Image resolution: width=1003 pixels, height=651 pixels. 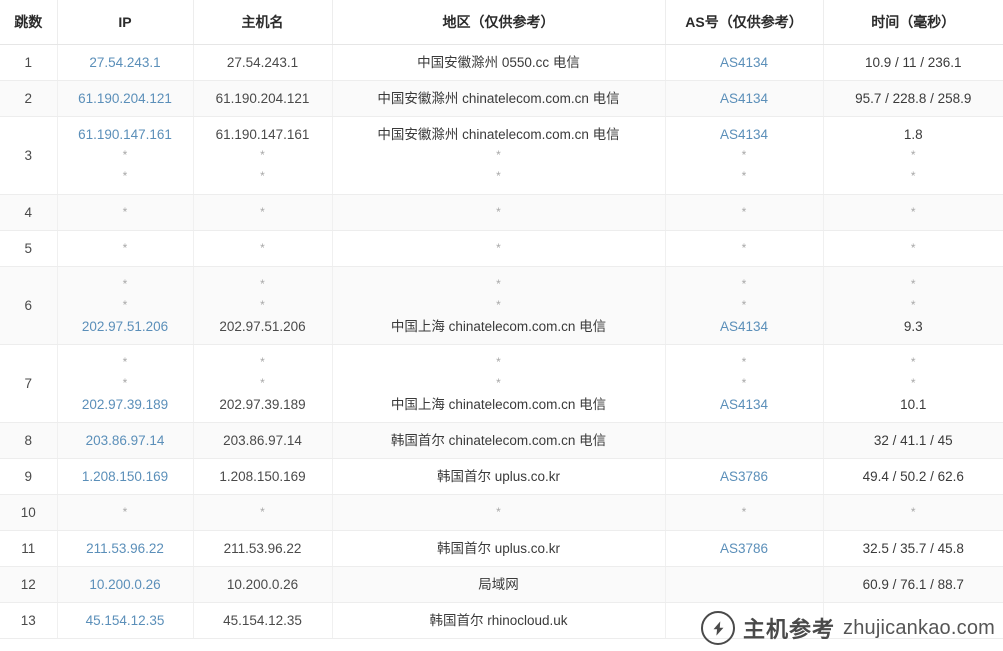 What do you see at coordinates (28, 248) in the screenshot?
I see `hop-number: 5` at bounding box center [28, 248].